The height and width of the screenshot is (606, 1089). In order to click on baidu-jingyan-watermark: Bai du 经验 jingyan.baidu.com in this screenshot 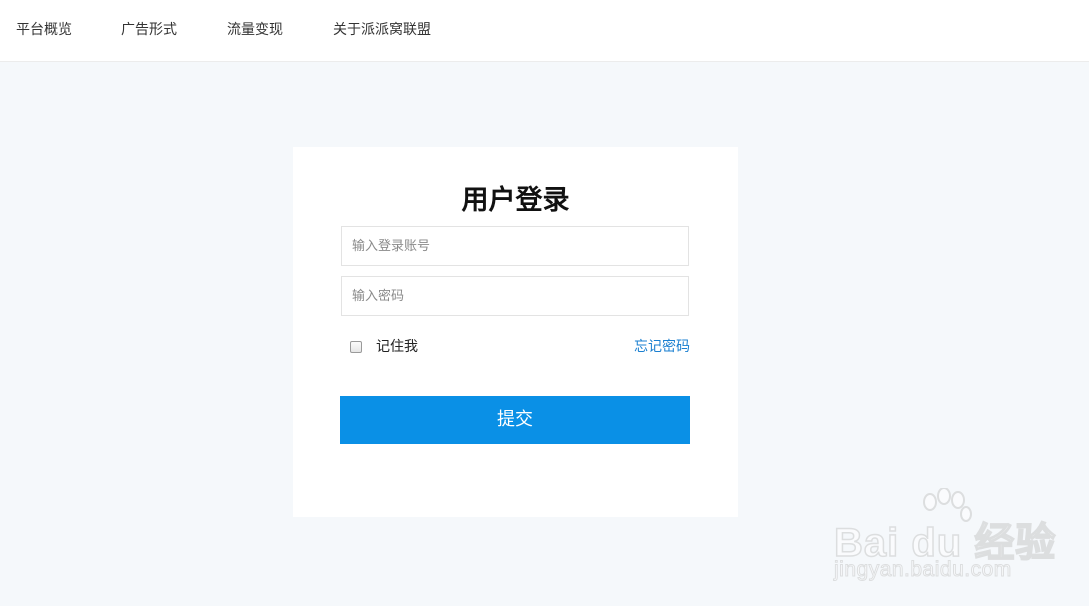, I will do `click(944, 538)`.